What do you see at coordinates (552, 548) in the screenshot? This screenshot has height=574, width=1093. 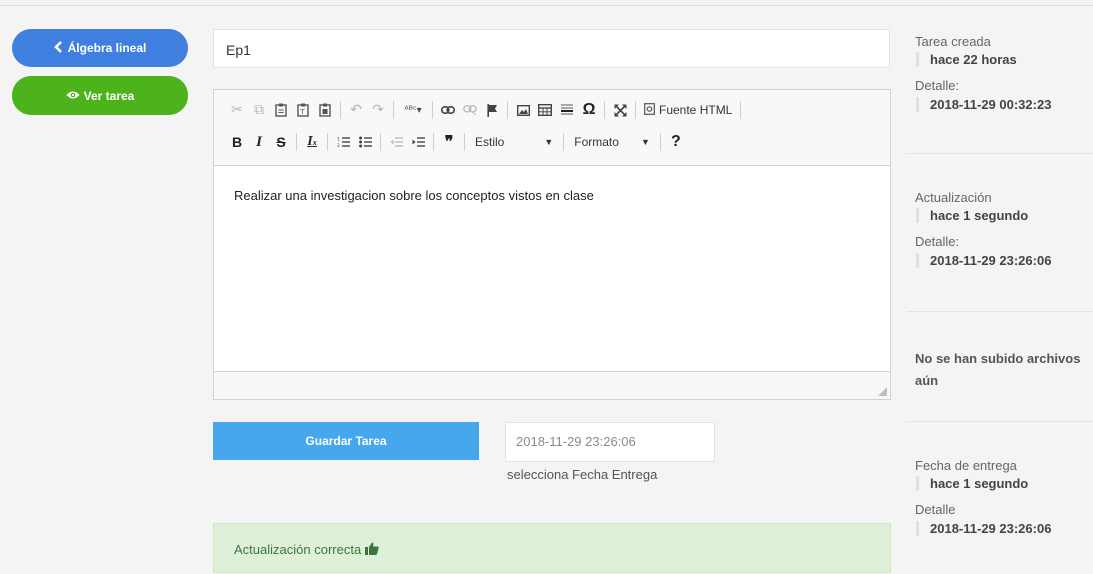 I see `success-alert: Actualización correcta` at bounding box center [552, 548].